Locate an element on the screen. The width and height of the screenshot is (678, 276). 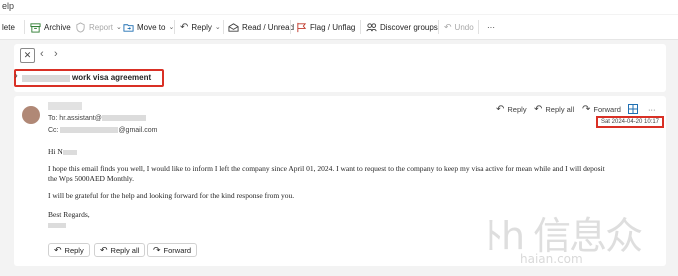
previous-arrow-icon: ‹ is located at coordinates (42, 54).